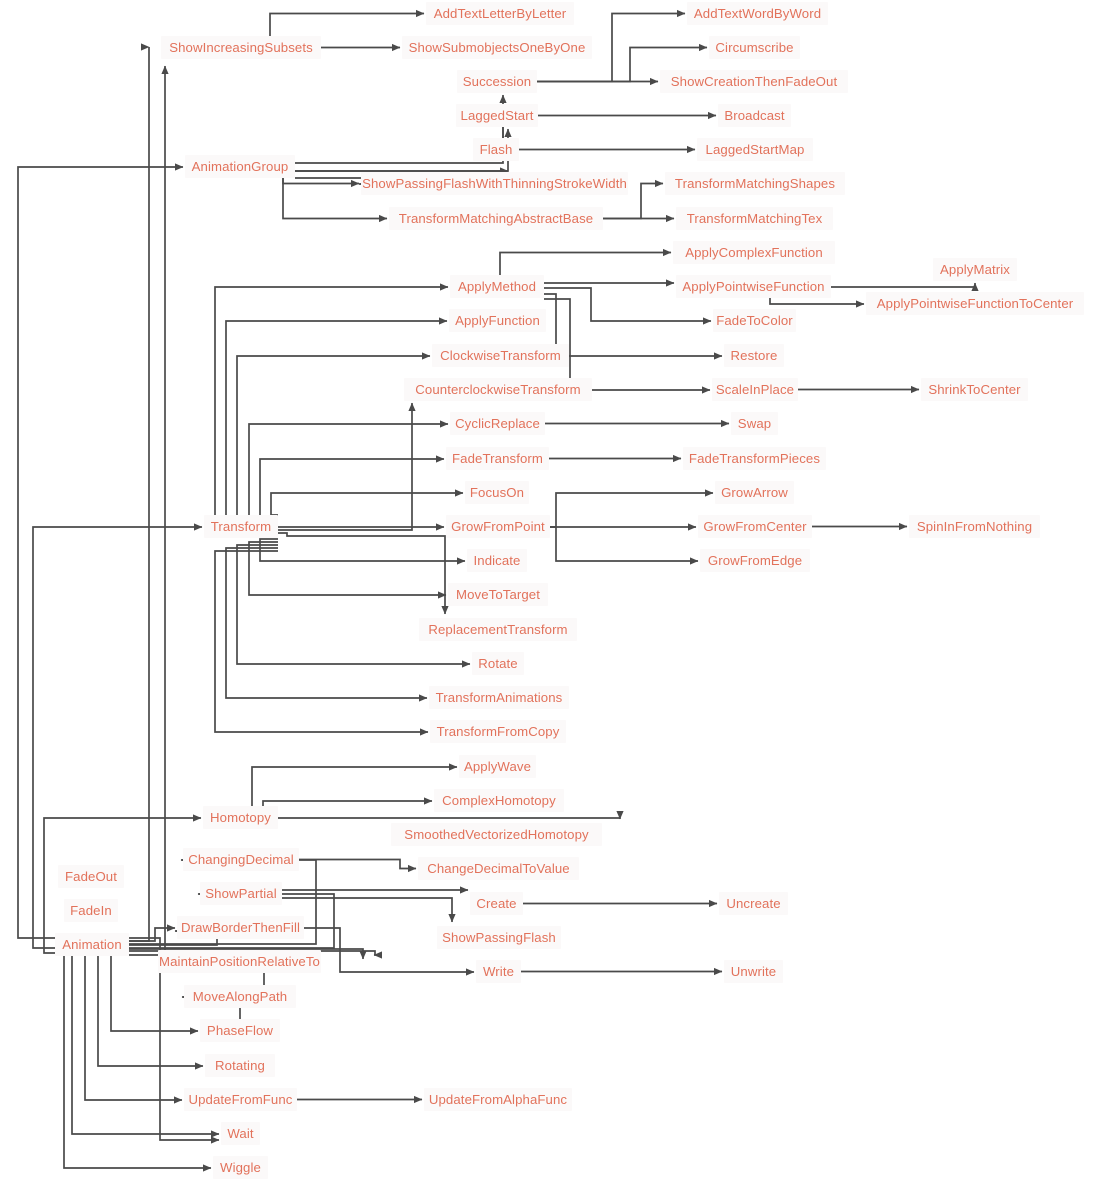 The height and width of the screenshot is (1184, 1093). Describe the element at coordinates (240, 1167) in the screenshot. I see `node-wiggle: Wiggle` at that location.